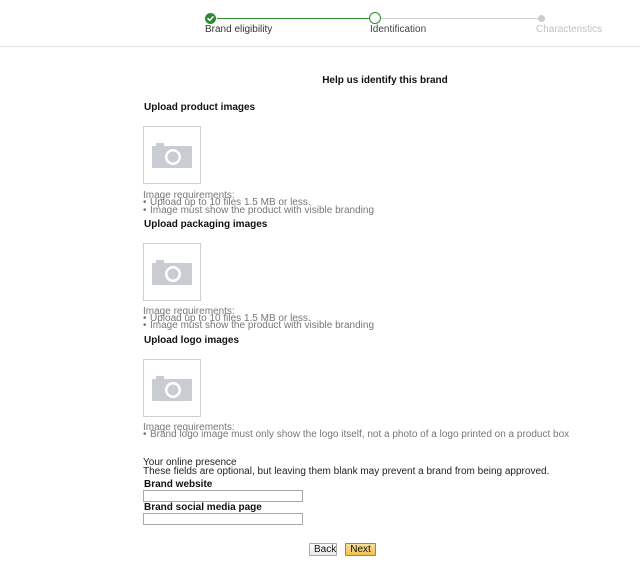 This screenshot has height=572, width=640. What do you see at coordinates (323, 549) in the screenshot?
I see `back-button: Back` at bounding box center [323, 549].